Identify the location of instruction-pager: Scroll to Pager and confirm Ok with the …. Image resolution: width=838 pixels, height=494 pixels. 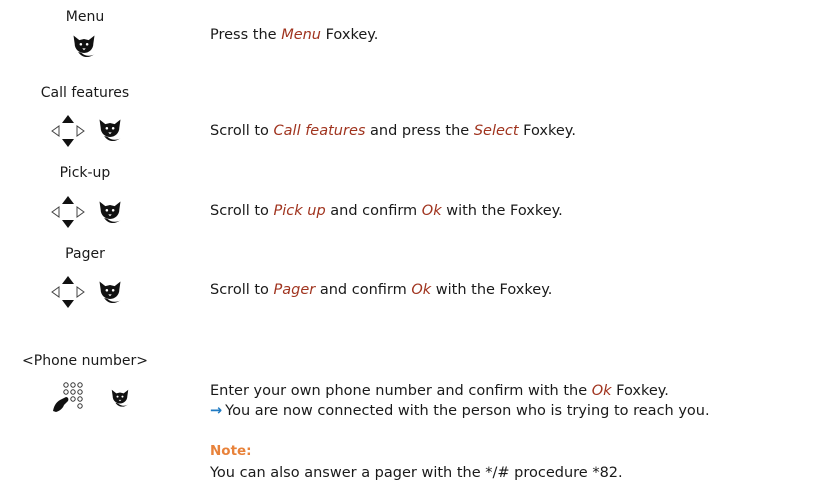
(381, 290).